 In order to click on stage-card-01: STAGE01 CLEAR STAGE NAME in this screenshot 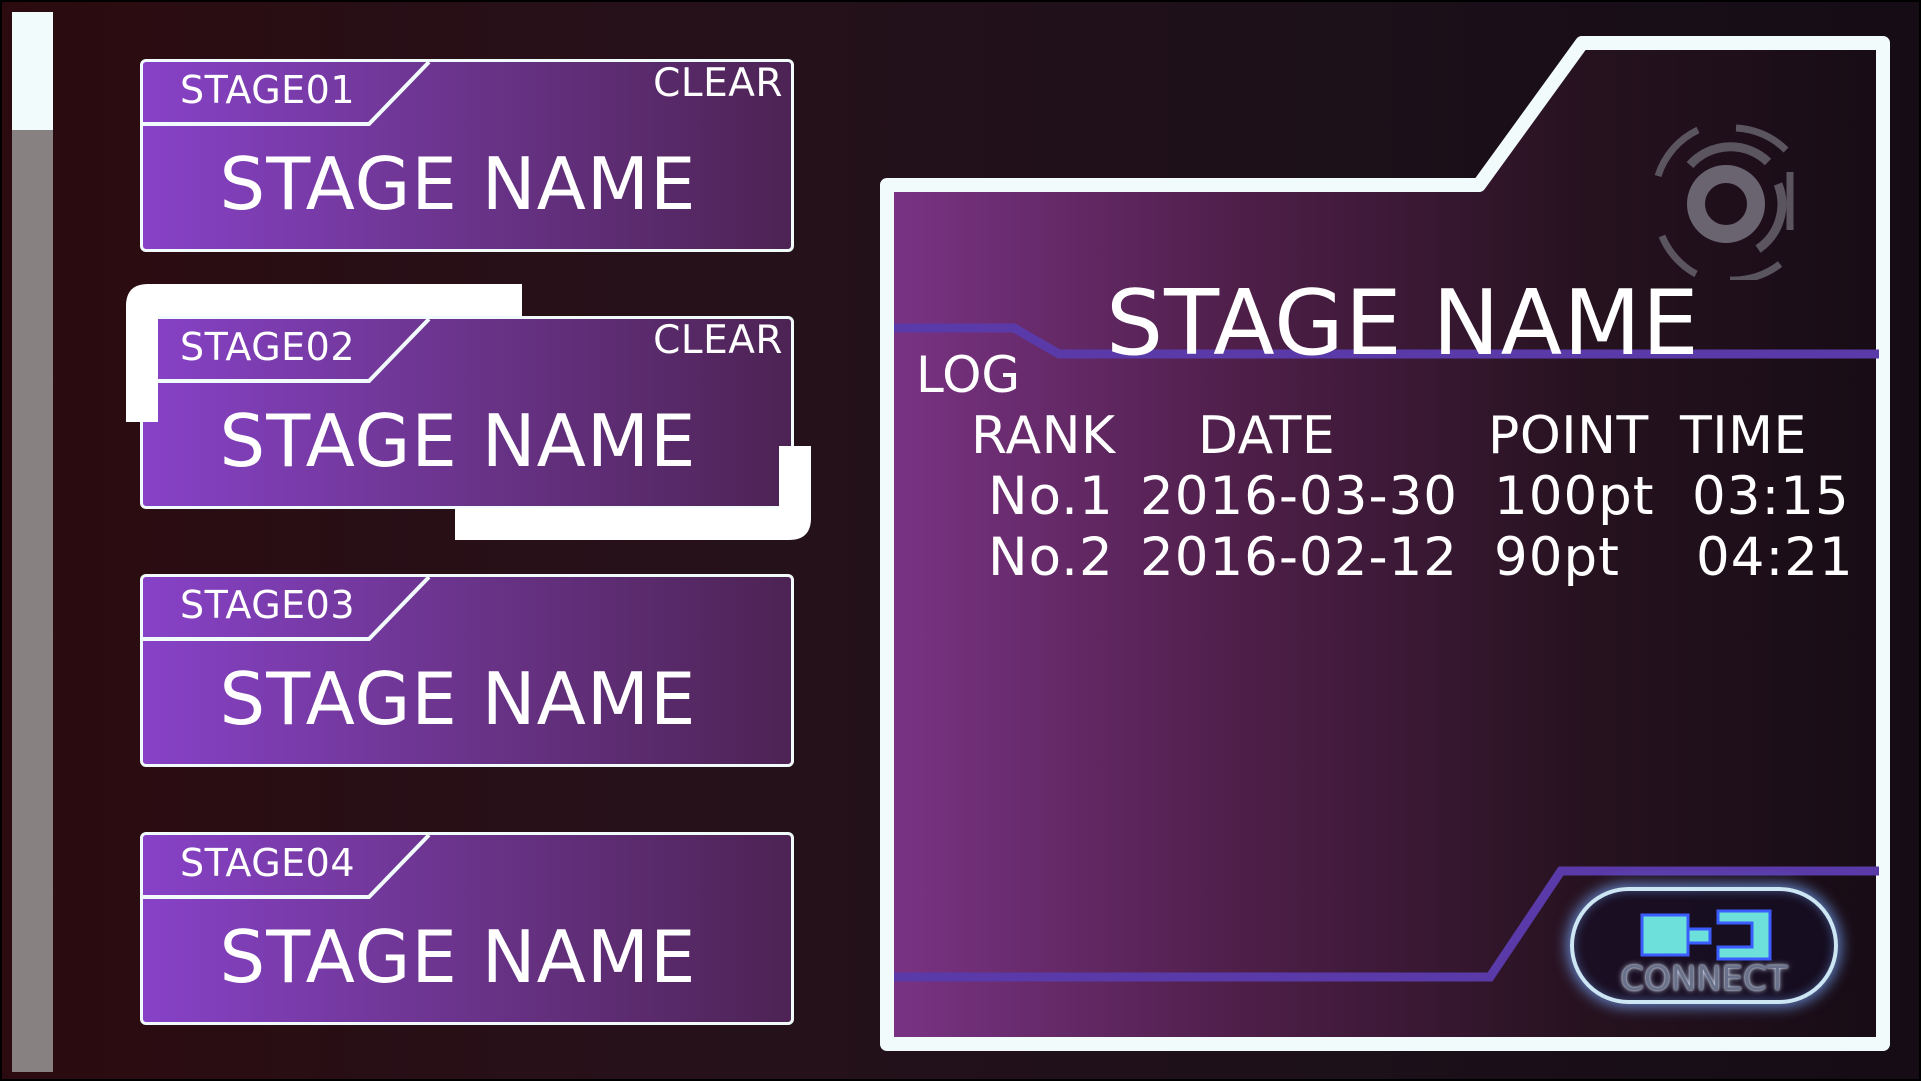, I will do `click(467, 155)`.